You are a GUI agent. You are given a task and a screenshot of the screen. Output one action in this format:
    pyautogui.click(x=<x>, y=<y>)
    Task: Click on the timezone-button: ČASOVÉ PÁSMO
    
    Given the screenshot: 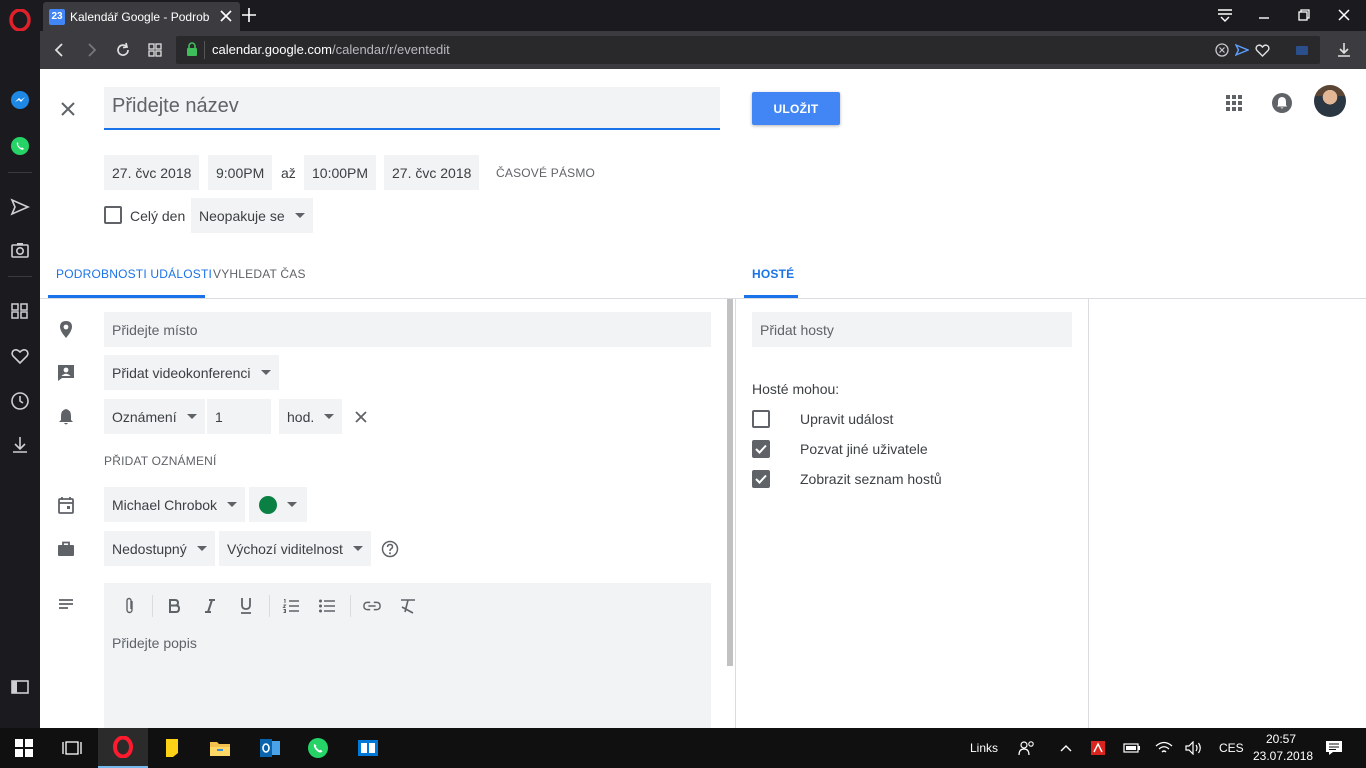 What is the action you would take?
    pyautogui.click(x=545, y=172)
    